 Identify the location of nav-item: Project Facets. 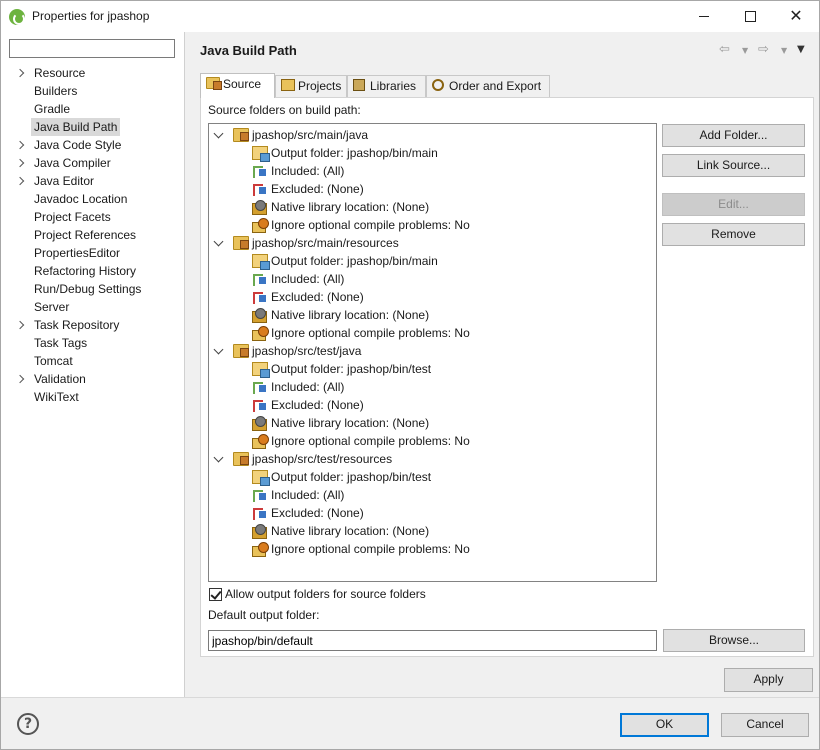
(99, 217).